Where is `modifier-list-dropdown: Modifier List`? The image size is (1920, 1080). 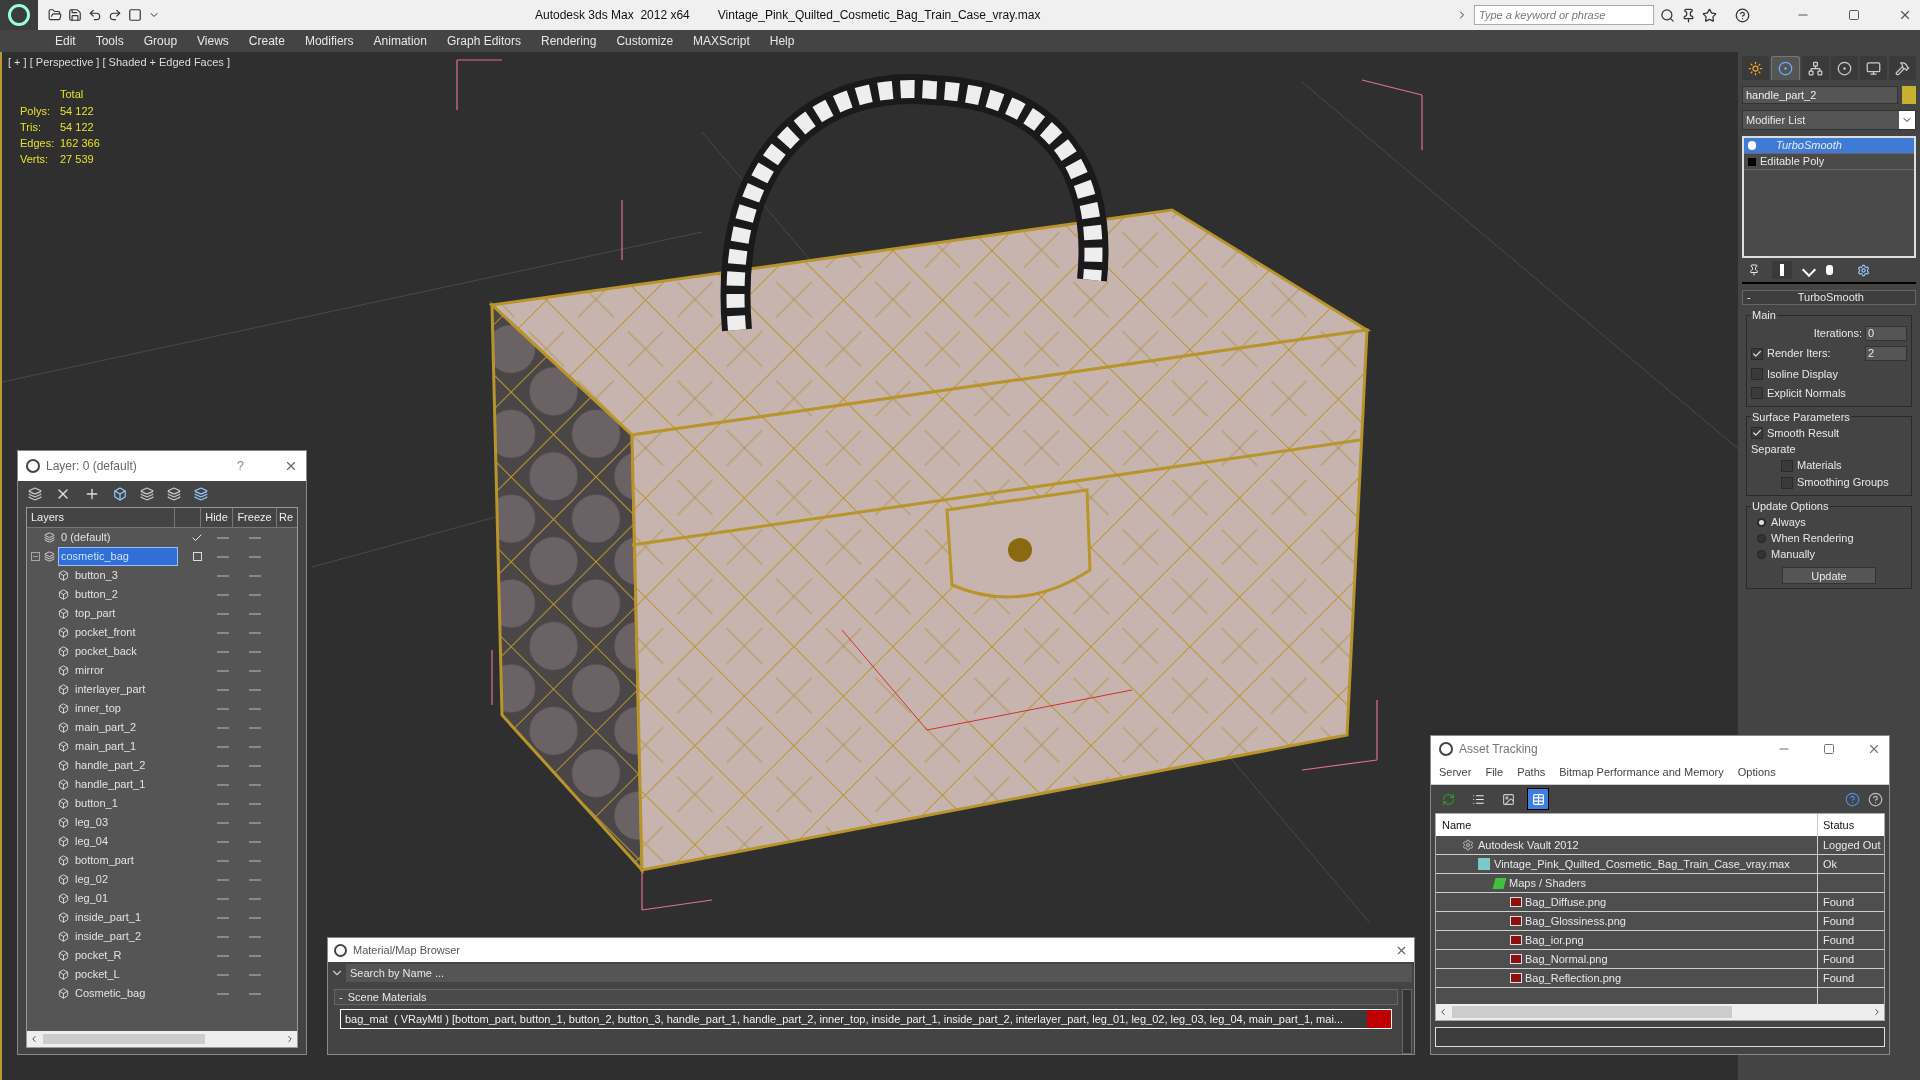 modifier-list-dropdown: Modifier List is located at coordinates (1829, 120).